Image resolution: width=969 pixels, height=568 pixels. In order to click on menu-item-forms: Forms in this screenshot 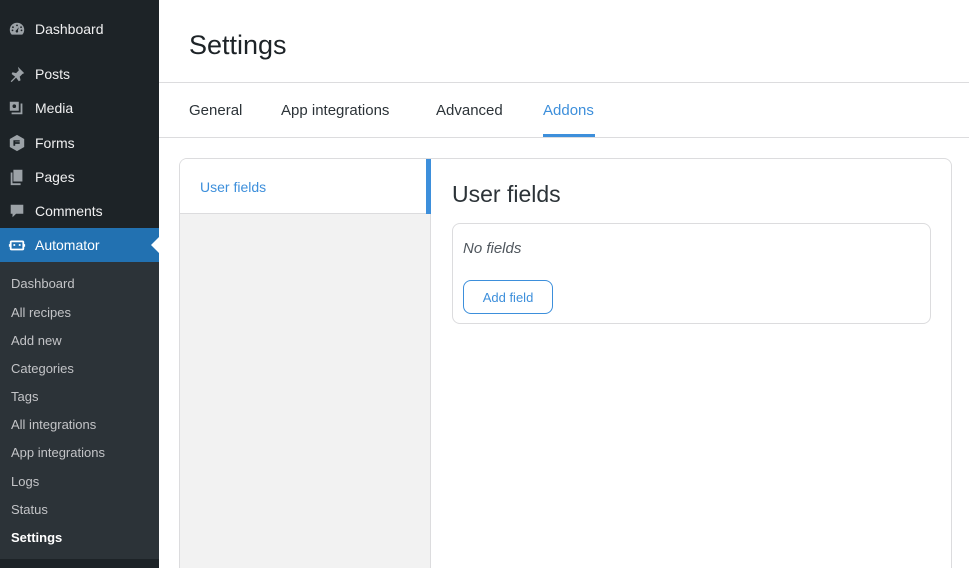, I will do `click(79, 143)`.